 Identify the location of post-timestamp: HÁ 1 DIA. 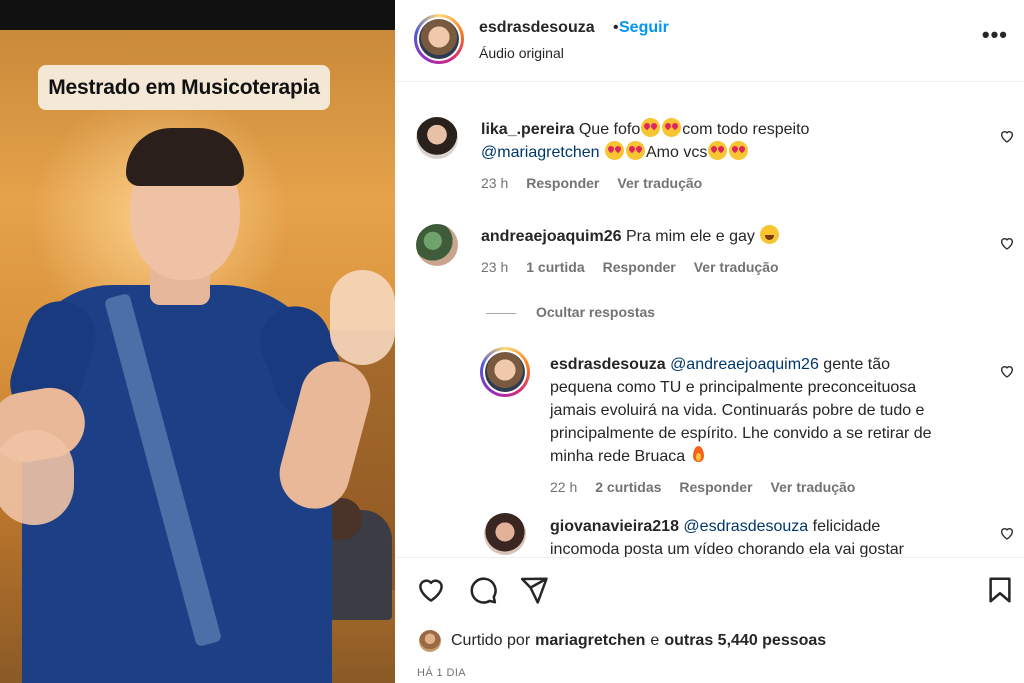
(441, 673).